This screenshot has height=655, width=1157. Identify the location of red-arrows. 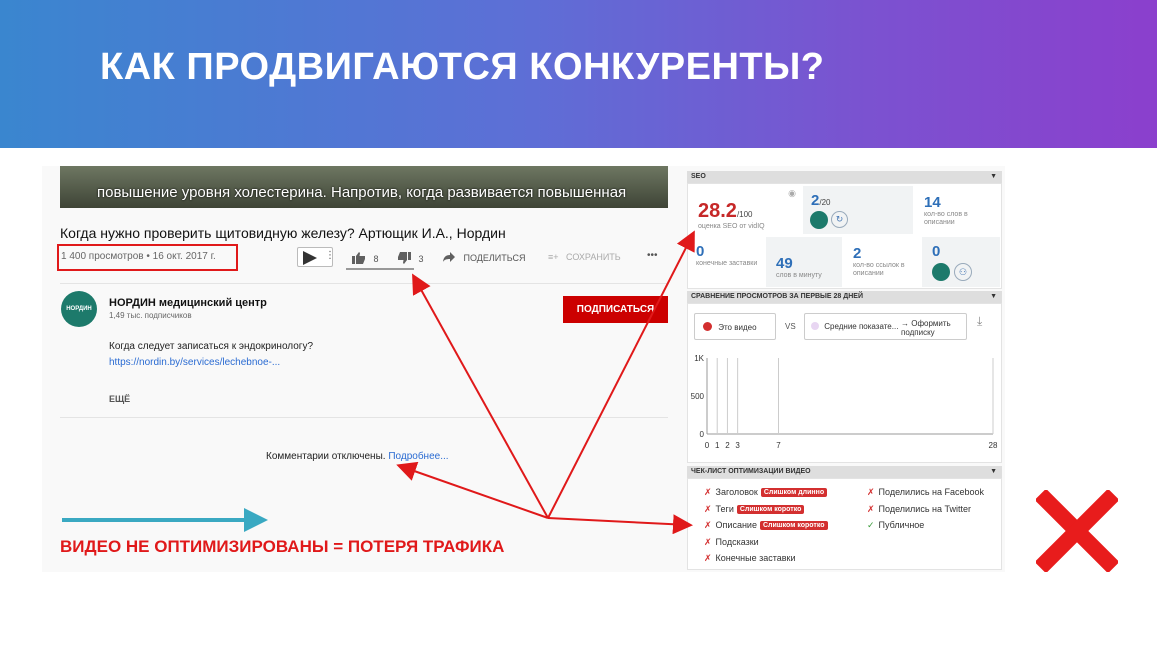
(545, 382).